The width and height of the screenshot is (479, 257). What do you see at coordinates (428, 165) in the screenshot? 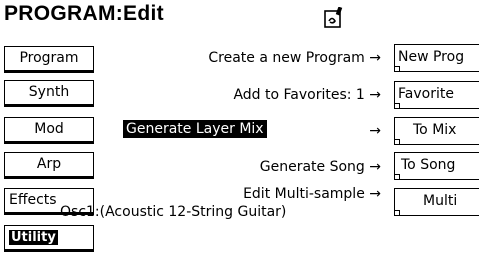
I see `button-label: To Song` at bounding box center [428, 165].